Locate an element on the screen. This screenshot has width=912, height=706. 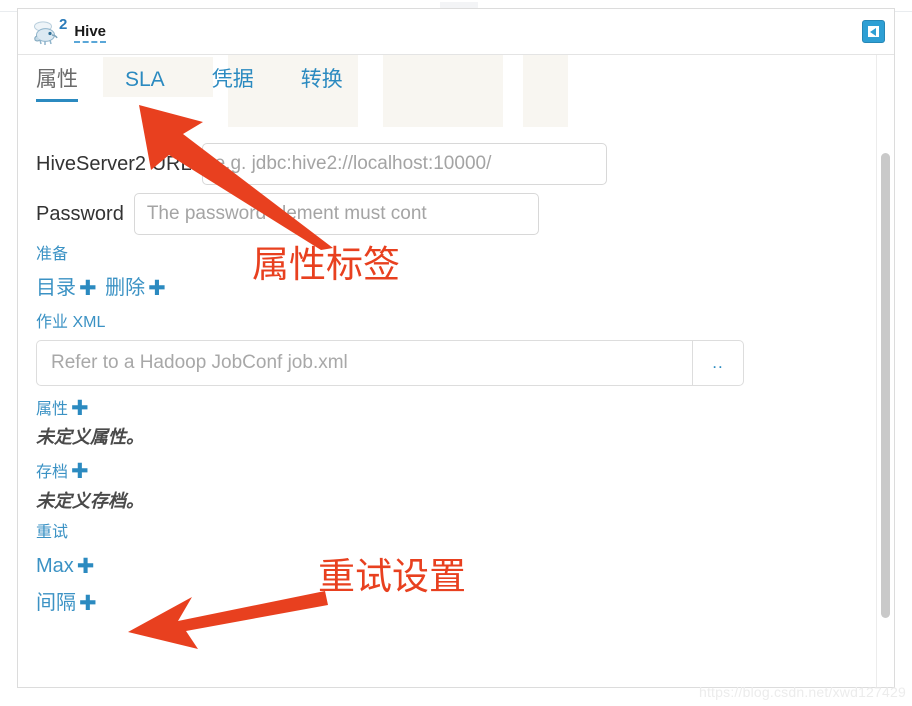
collapse-panel-button is located at coordinates (873, 31).